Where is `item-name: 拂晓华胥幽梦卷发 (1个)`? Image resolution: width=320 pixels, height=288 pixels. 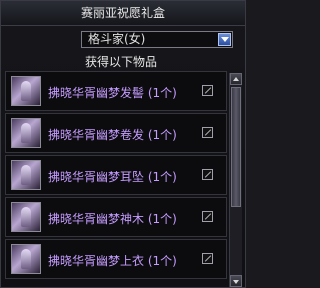 item-name: 拂晓华胥幽梦卷发 (1个) is located at coordinates (112, 135).